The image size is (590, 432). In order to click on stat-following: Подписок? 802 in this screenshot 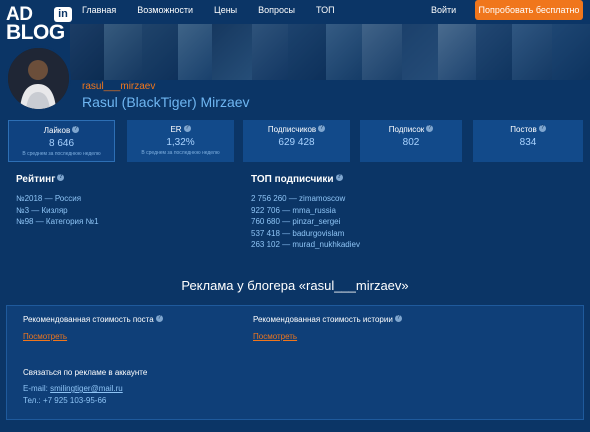, I will do `click(411, 141)`.